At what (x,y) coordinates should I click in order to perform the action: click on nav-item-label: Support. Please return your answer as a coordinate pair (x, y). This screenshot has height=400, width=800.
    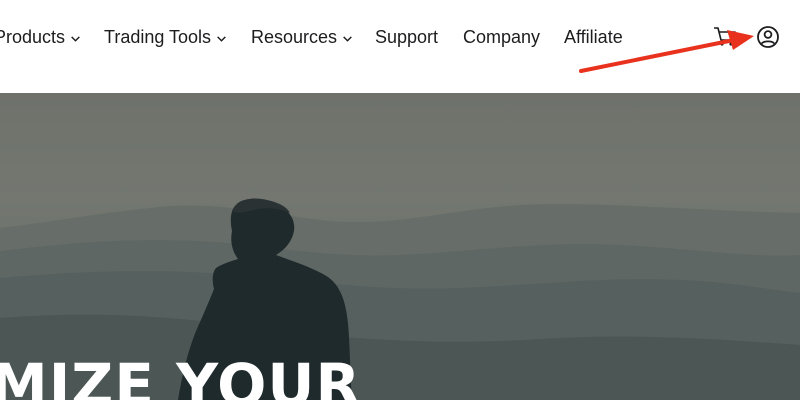
    Looking at the image, I should click on (407, 36).